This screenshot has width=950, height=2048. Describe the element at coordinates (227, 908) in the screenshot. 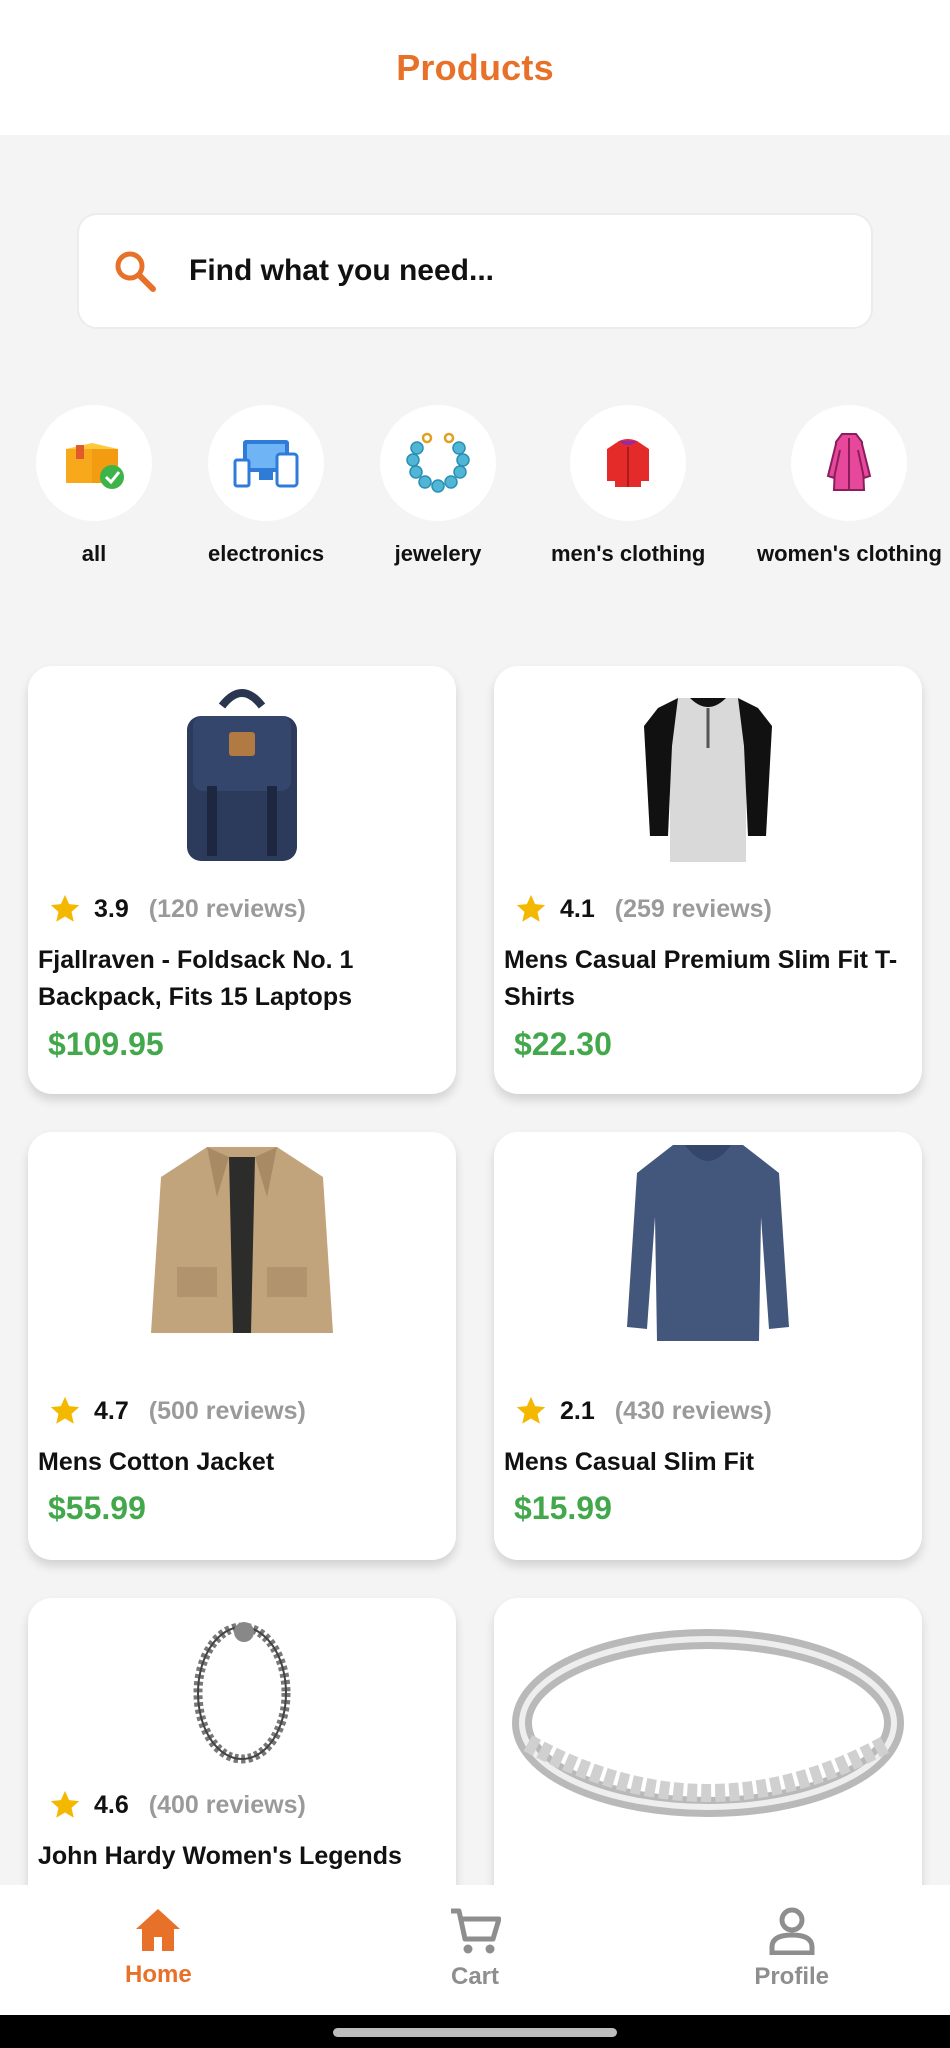

I see `review-count: (120 reviews)` at that location.